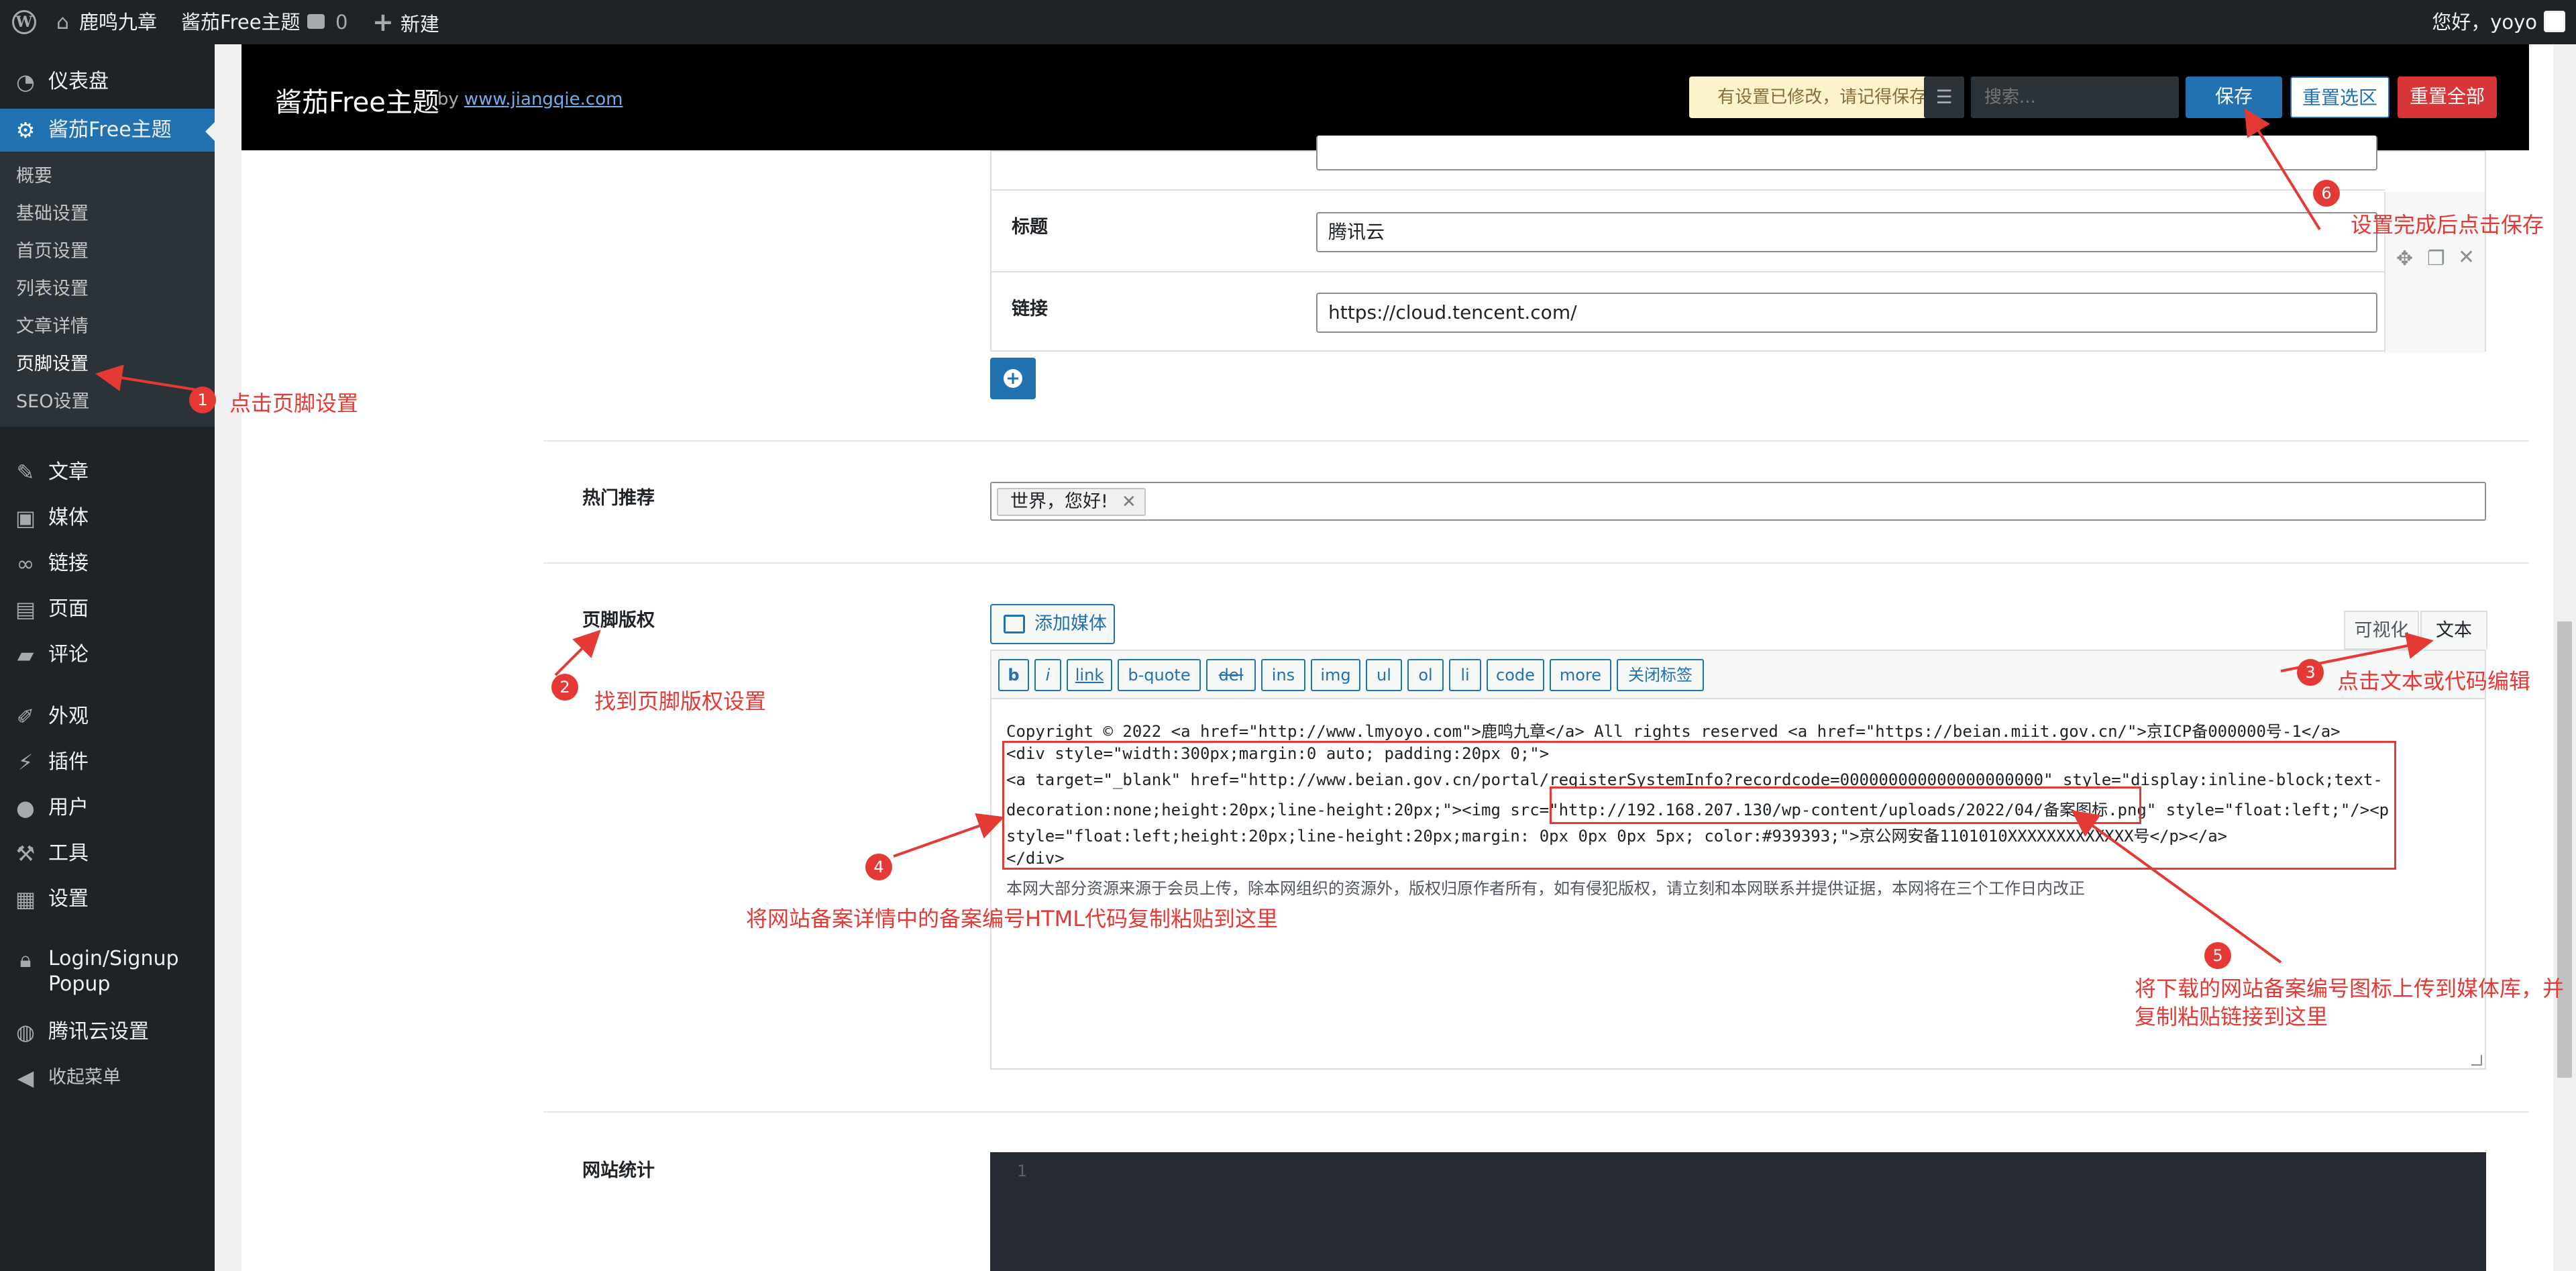 The height and width of the screenshot is (1271, 2576). What do you see at coordinates (106, 22) in the screenshot?
I see `site-name-link: ⌂ 鹿鸣九章` at bounding box center [106, 22].